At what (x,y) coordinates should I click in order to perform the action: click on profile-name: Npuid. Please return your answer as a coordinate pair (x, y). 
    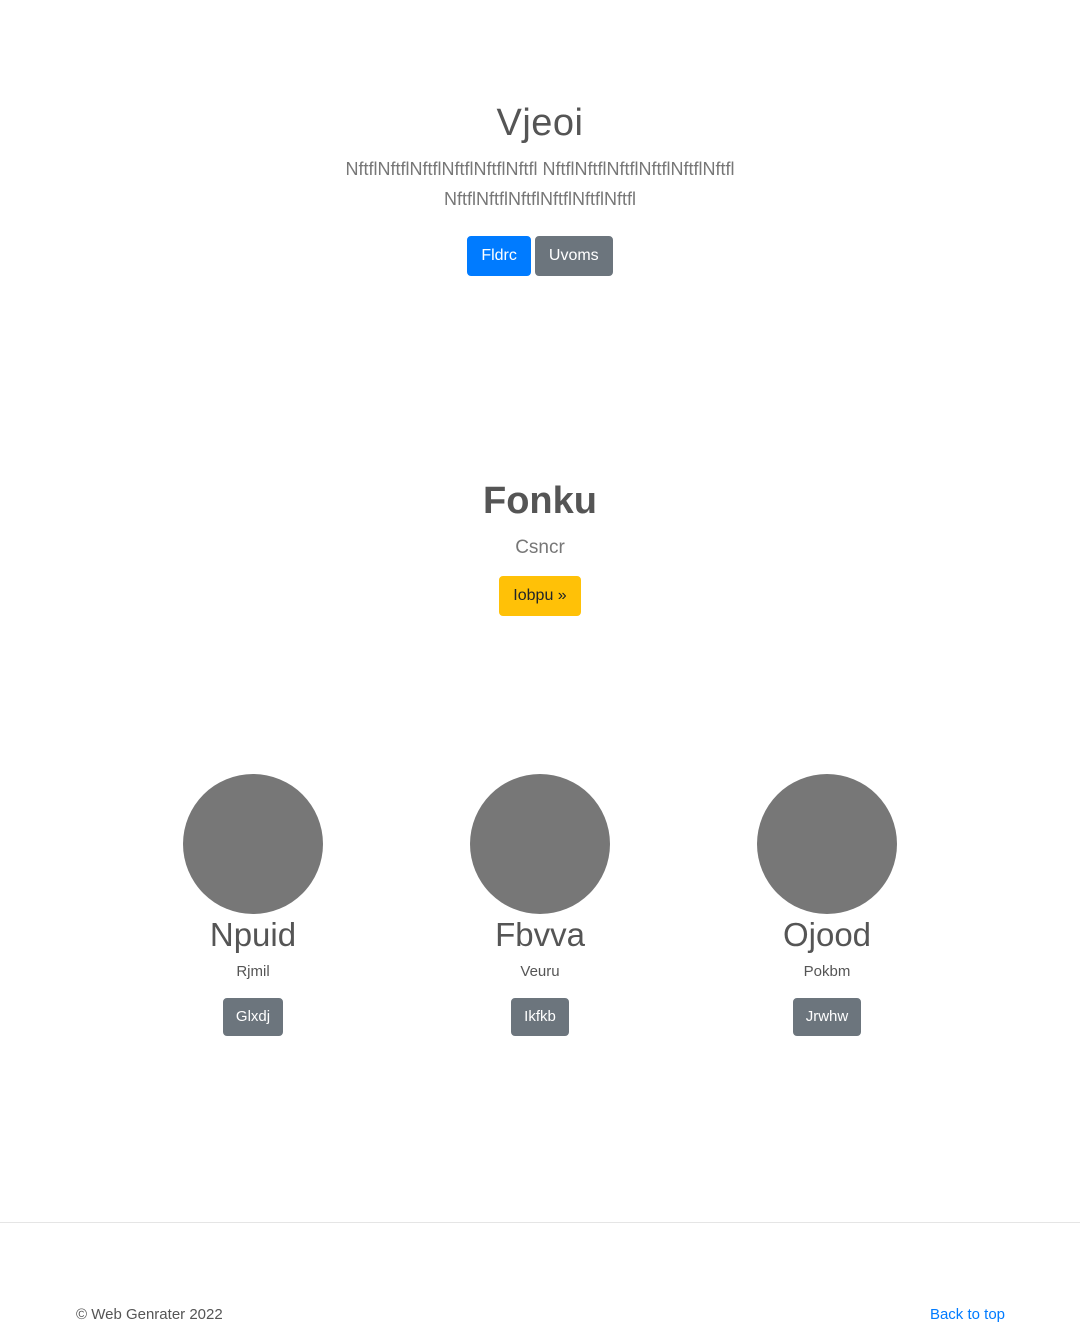
    Looking at the image, I should click on (253, 934).